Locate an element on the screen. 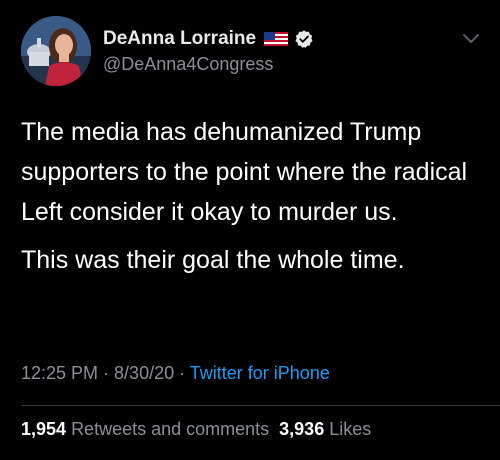  tweet-meta: 12:25 PM · 8/30/20 · Twitter for iPhone is located at coordinates (175, 373).